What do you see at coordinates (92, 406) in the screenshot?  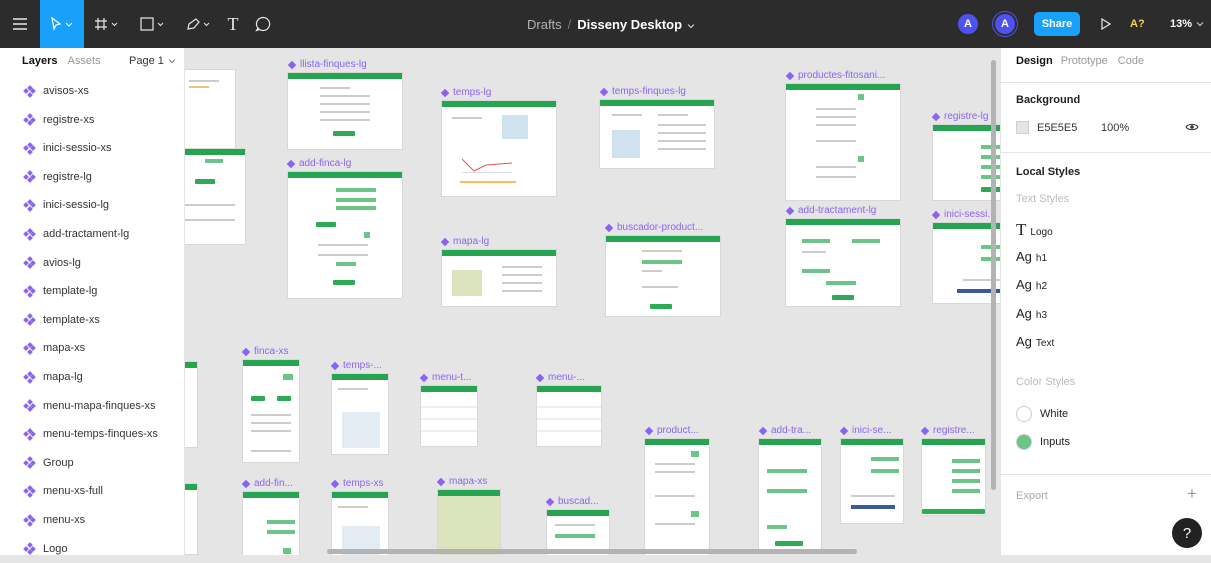 I see `layer-item: menu-mapa-finques-xs` at bounding box center [92, 406].